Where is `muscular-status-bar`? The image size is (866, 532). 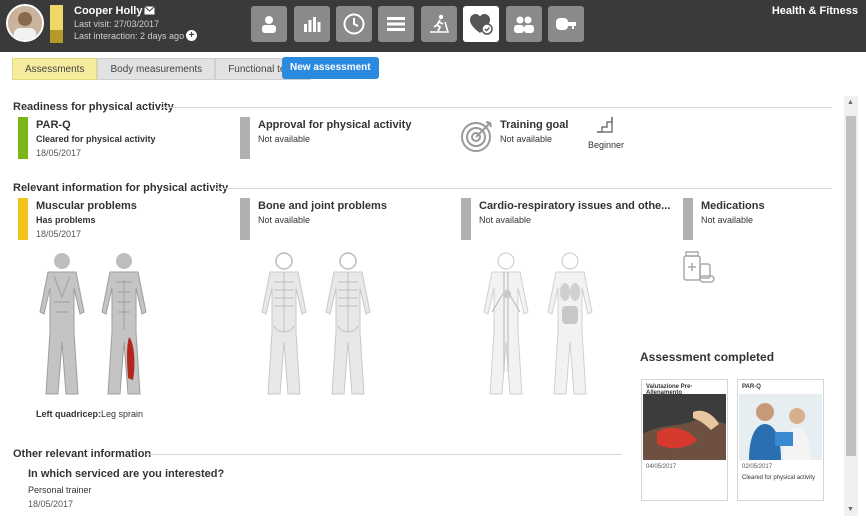
muscular-status-bar is located at coordinates (23, 219).